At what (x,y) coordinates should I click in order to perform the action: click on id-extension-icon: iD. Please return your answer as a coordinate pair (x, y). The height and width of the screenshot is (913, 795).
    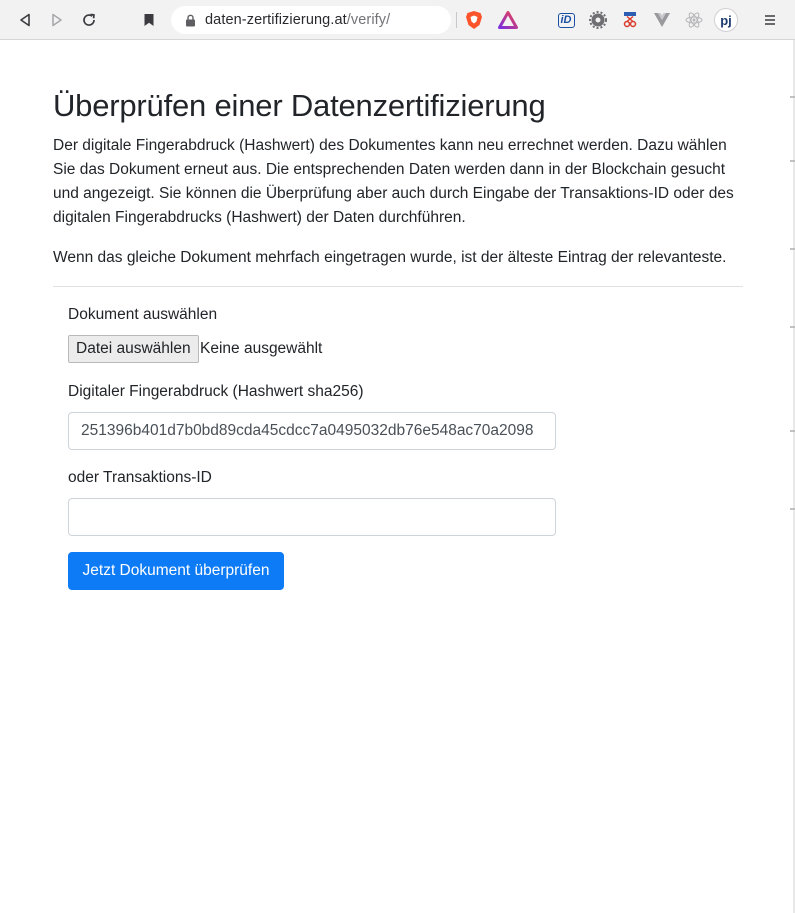
    Looking at the image, I should click on (566, 20).